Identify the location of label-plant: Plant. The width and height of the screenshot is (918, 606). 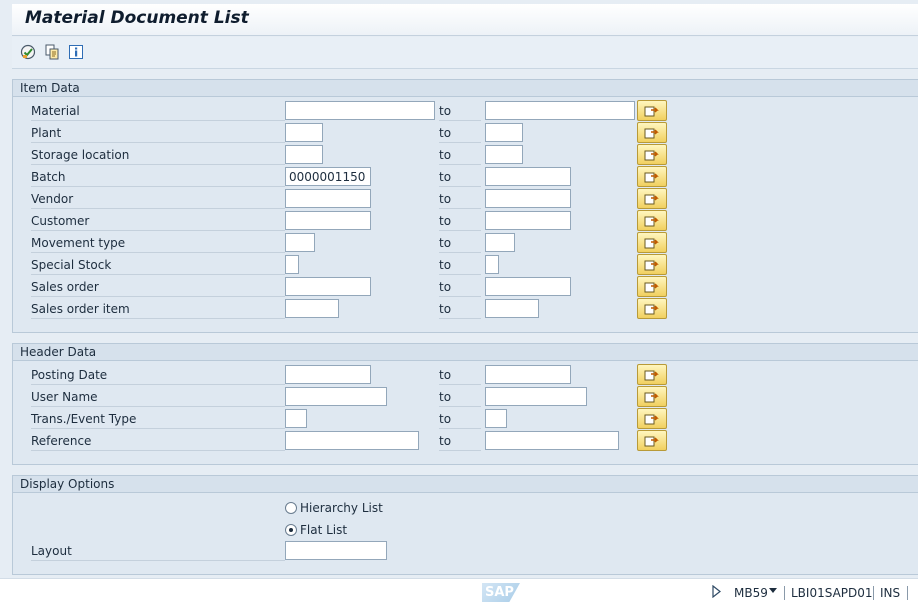
(158, 133).